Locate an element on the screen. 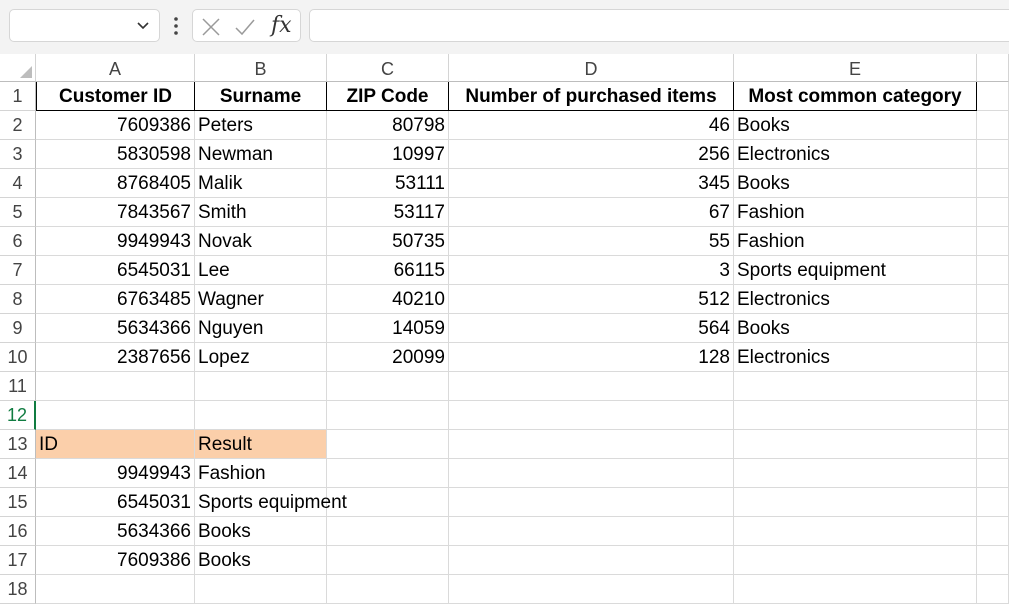 Image resolution: width=1009 pixels, height=604 pixels. insert-function-icon: fx is located at coordinates (281, 25).